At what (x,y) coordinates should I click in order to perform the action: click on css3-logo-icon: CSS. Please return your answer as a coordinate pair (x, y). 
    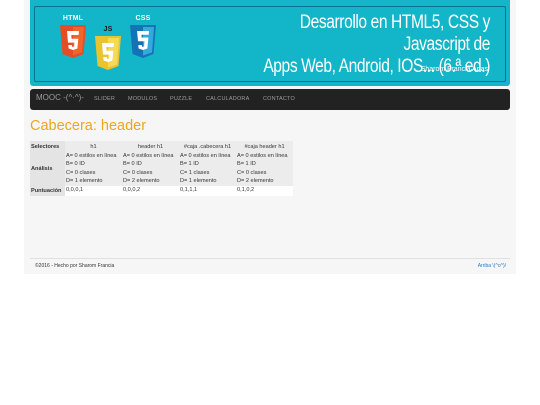
    Looking at the image, I should click on (143, 37).